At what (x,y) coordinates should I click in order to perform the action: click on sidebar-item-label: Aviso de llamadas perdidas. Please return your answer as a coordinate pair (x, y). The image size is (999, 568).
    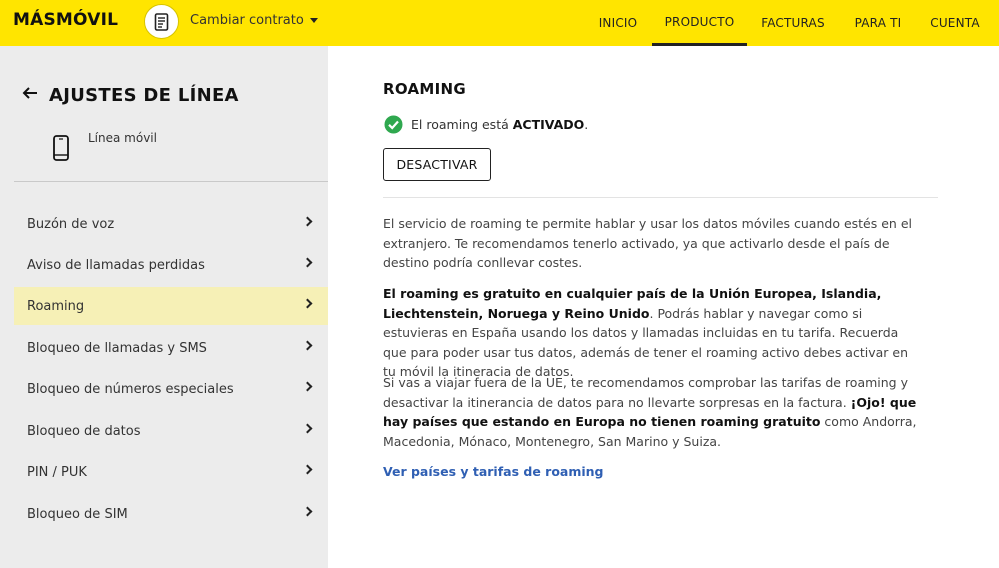
    Looking at the image, I should click on (116, 265).